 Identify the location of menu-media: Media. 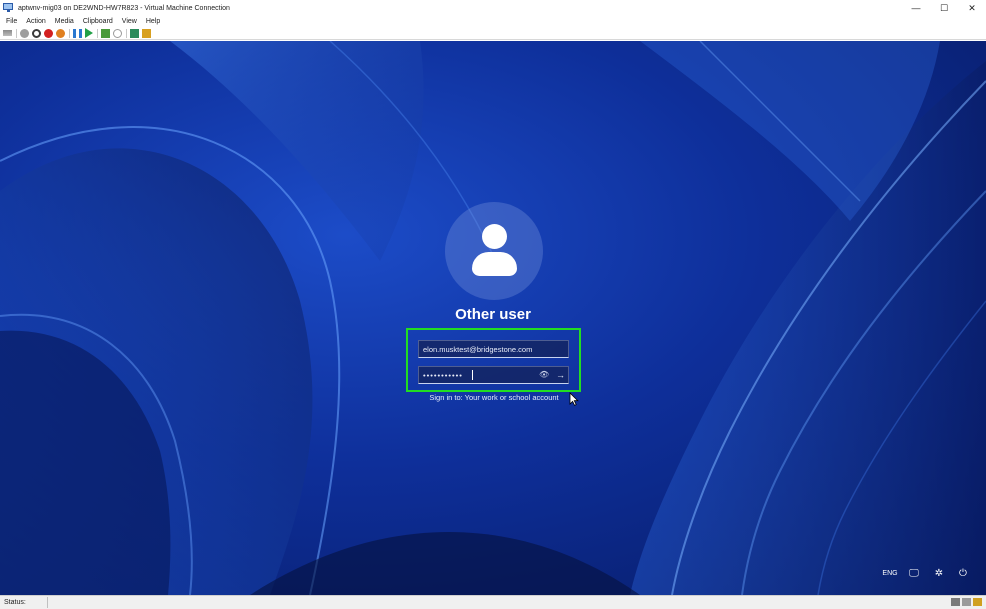
(64, 21).